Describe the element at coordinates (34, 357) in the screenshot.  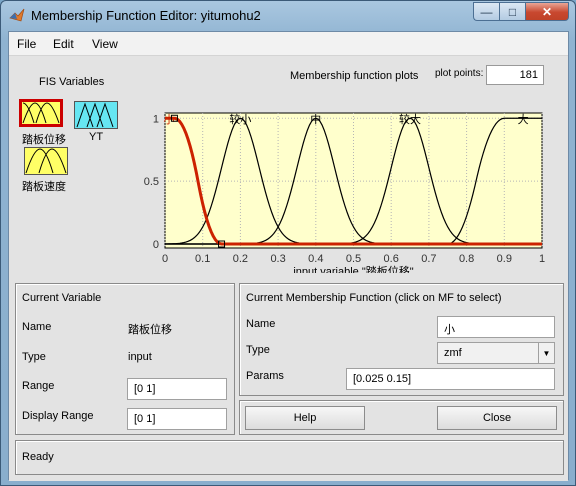
I see `variable-type-label: Type` at that location.